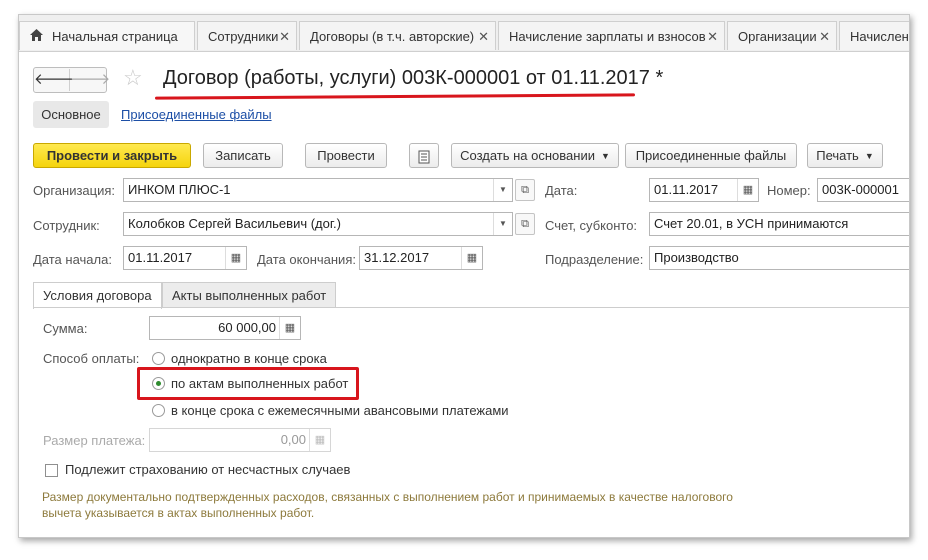 Image resolution: width=928 pixels, height=560 pixels. What do you see at coordinates (395, 96) in the screenshot?
I see `title-underline-highlight` at bounding box center [395, 96].